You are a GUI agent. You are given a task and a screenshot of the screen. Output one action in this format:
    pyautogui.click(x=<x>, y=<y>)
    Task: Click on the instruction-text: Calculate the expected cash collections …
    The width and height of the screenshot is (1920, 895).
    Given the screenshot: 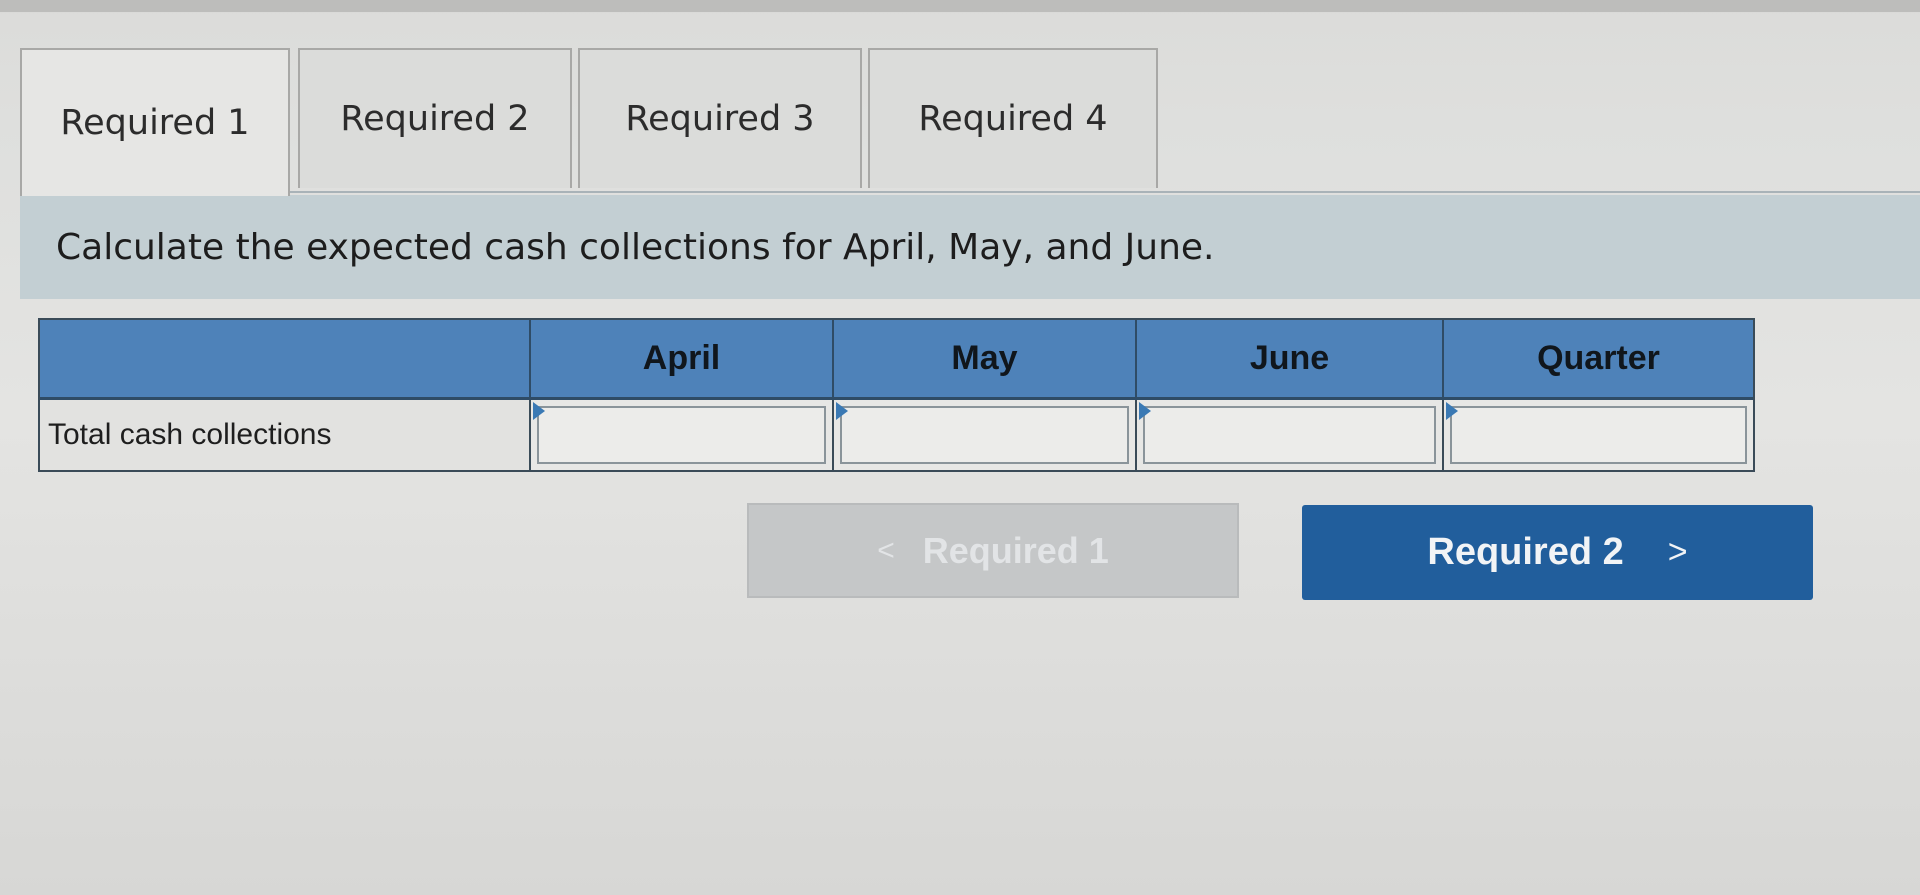 What is the action you would take?
    pyautogui.click(x=635, y=247)
    